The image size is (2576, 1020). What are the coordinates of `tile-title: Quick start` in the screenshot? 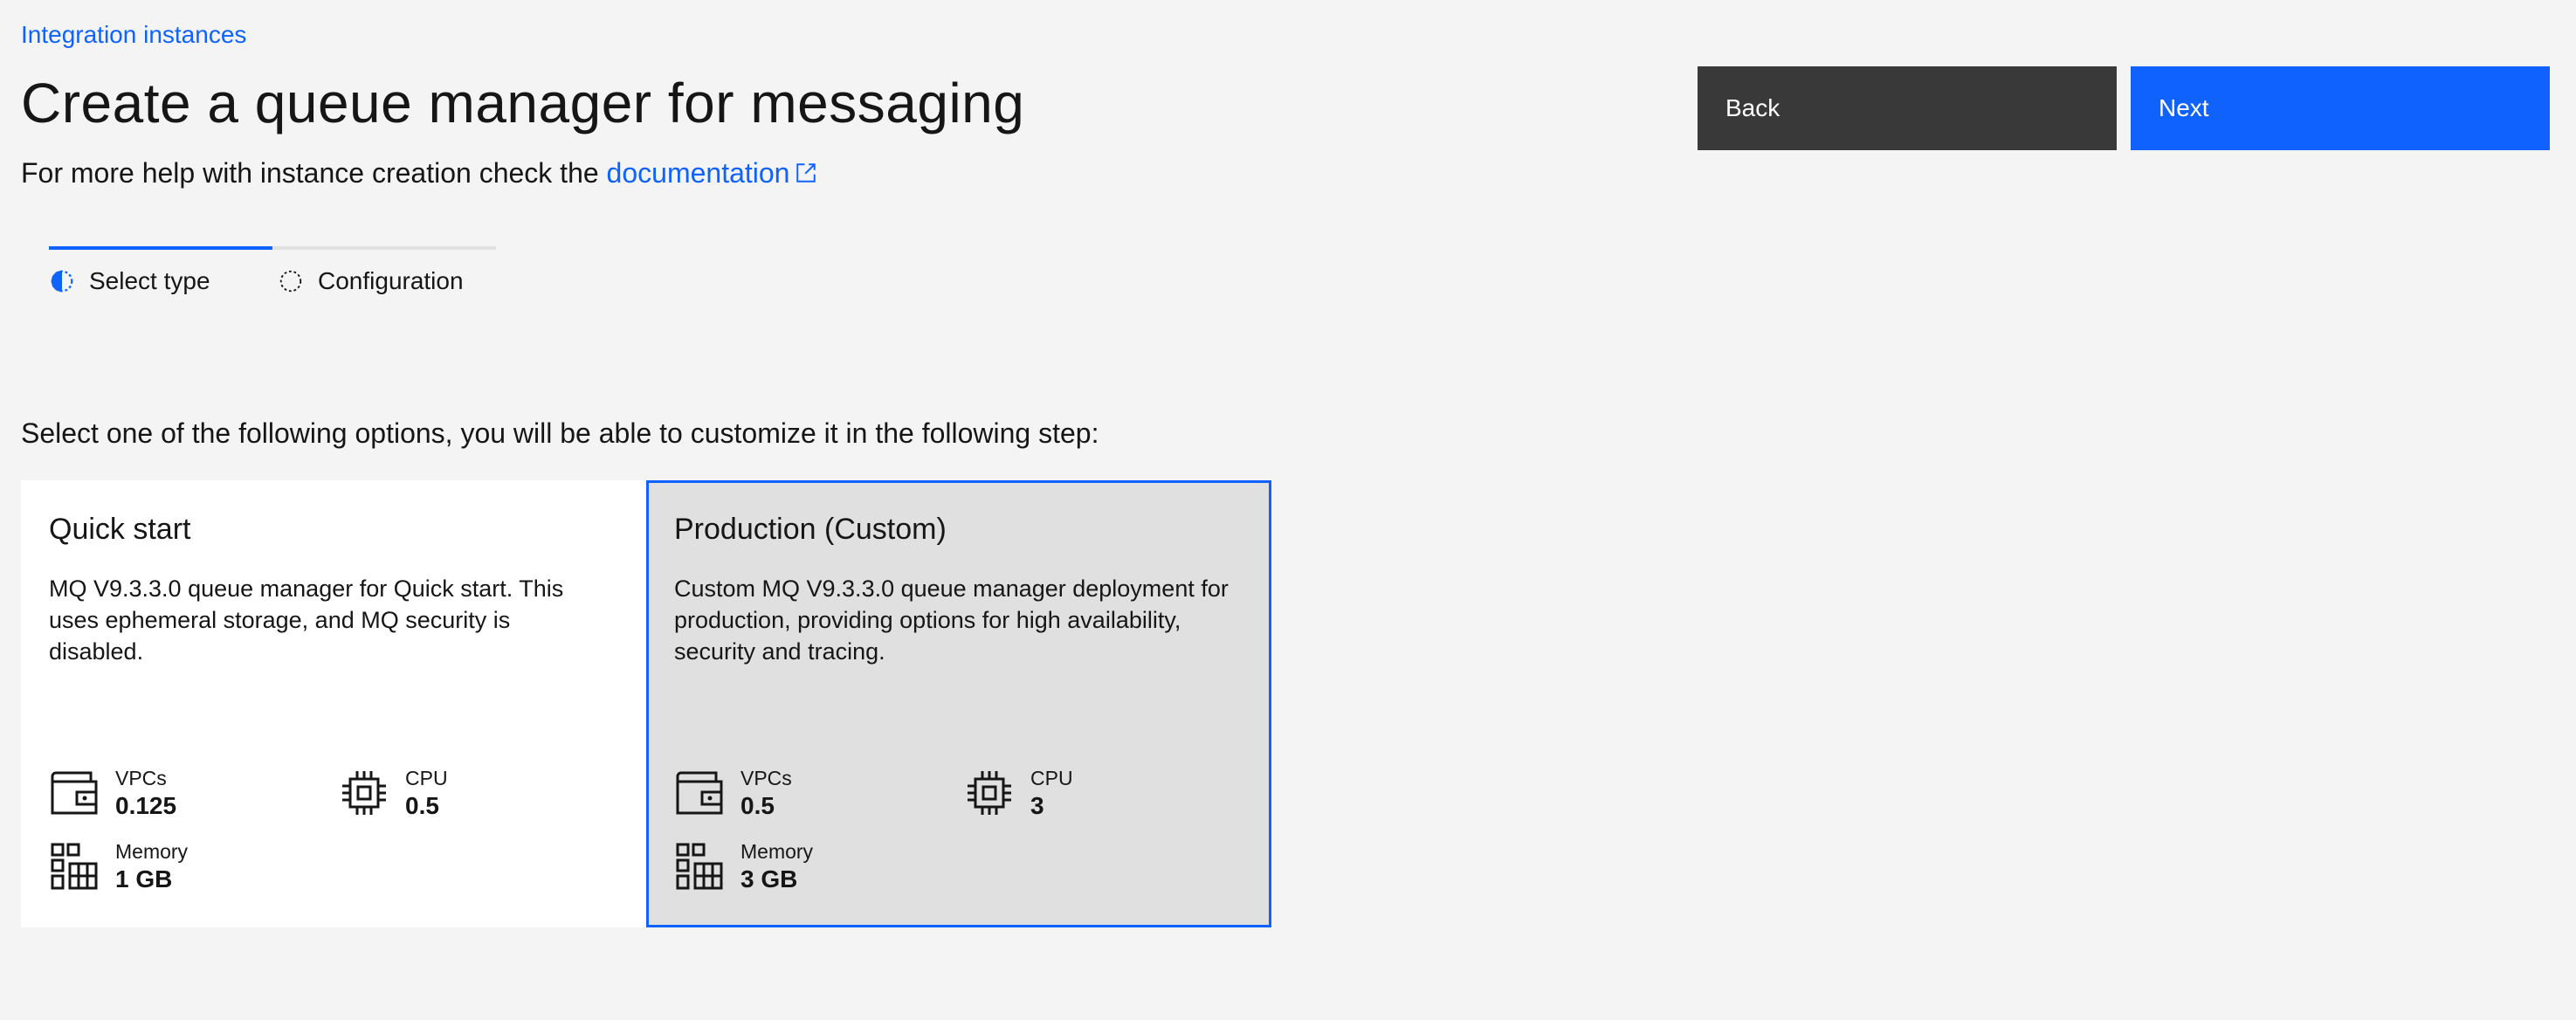 It's located at (120, 529).